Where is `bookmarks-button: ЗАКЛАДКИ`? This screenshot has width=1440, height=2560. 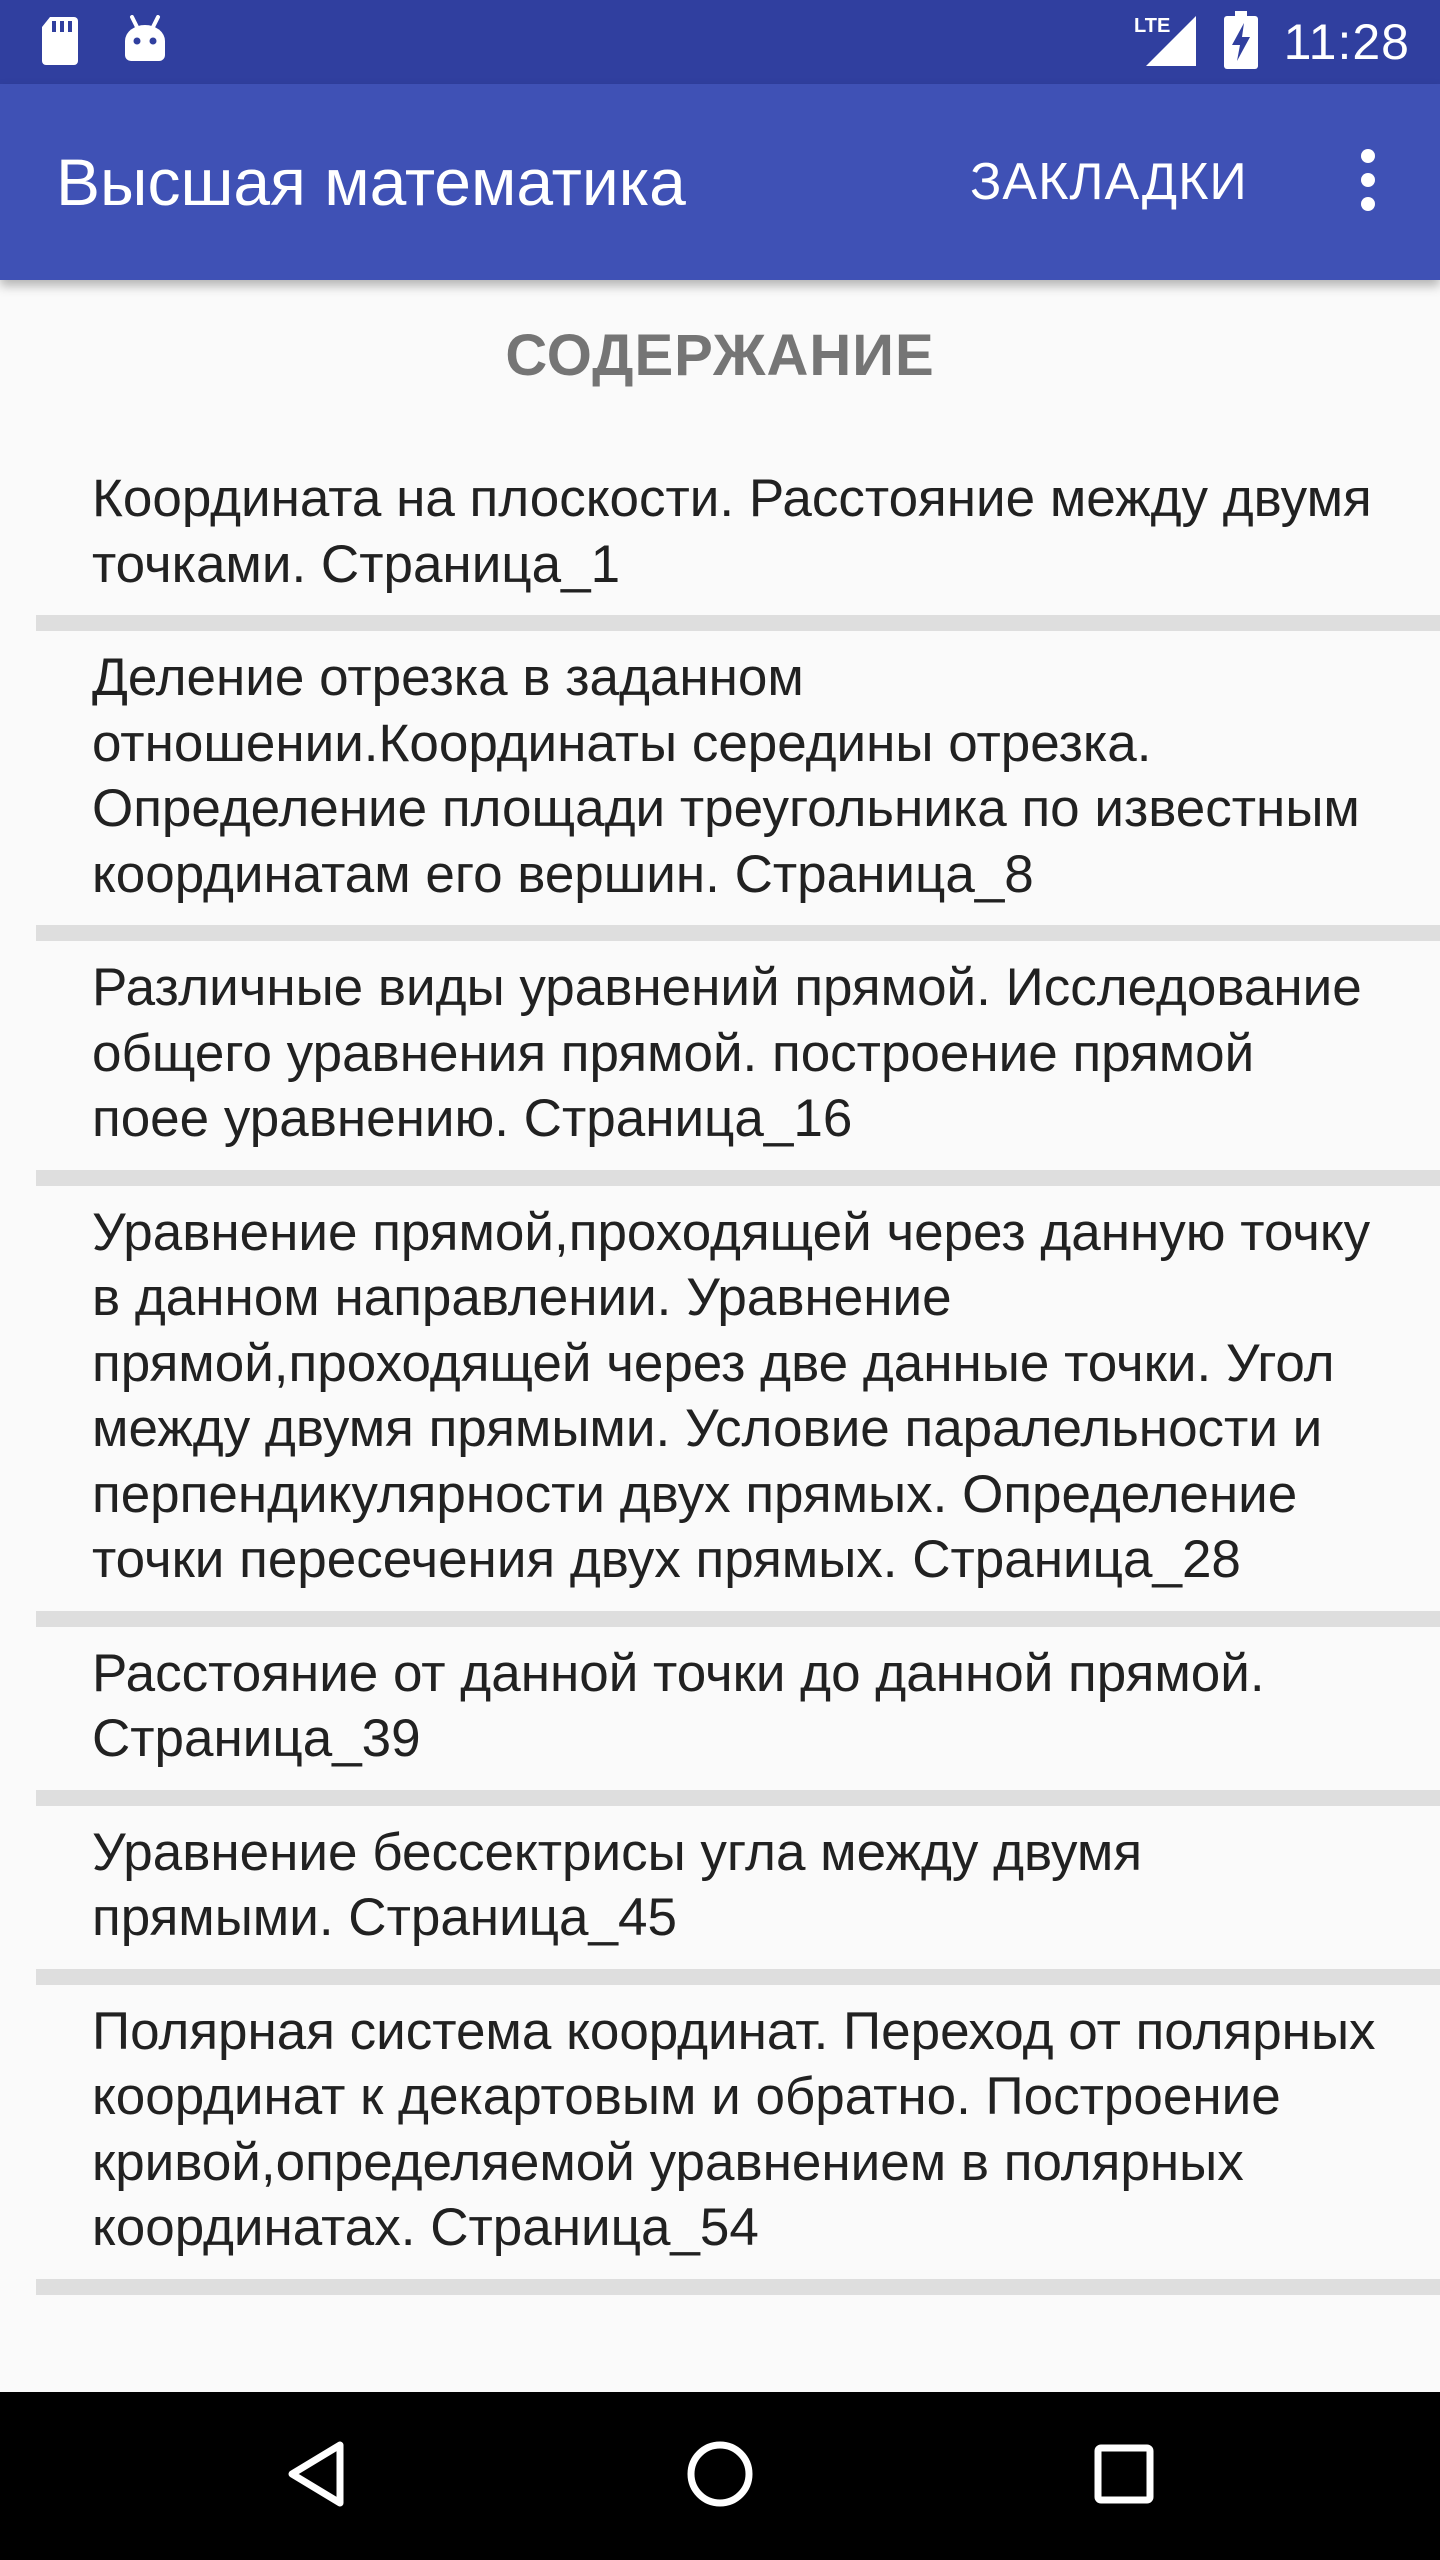
bookmarks-button: ЗАКЛАДКИ is located at coordinates (1109, 182).